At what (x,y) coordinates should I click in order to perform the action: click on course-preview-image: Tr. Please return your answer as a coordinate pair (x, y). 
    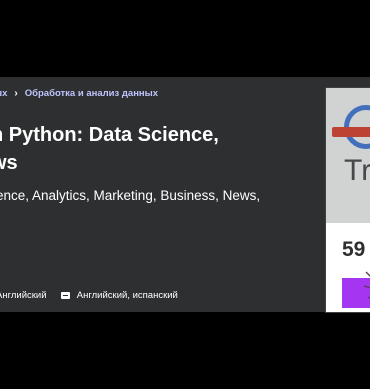
    Looking at the image, I should click on (348, 155).